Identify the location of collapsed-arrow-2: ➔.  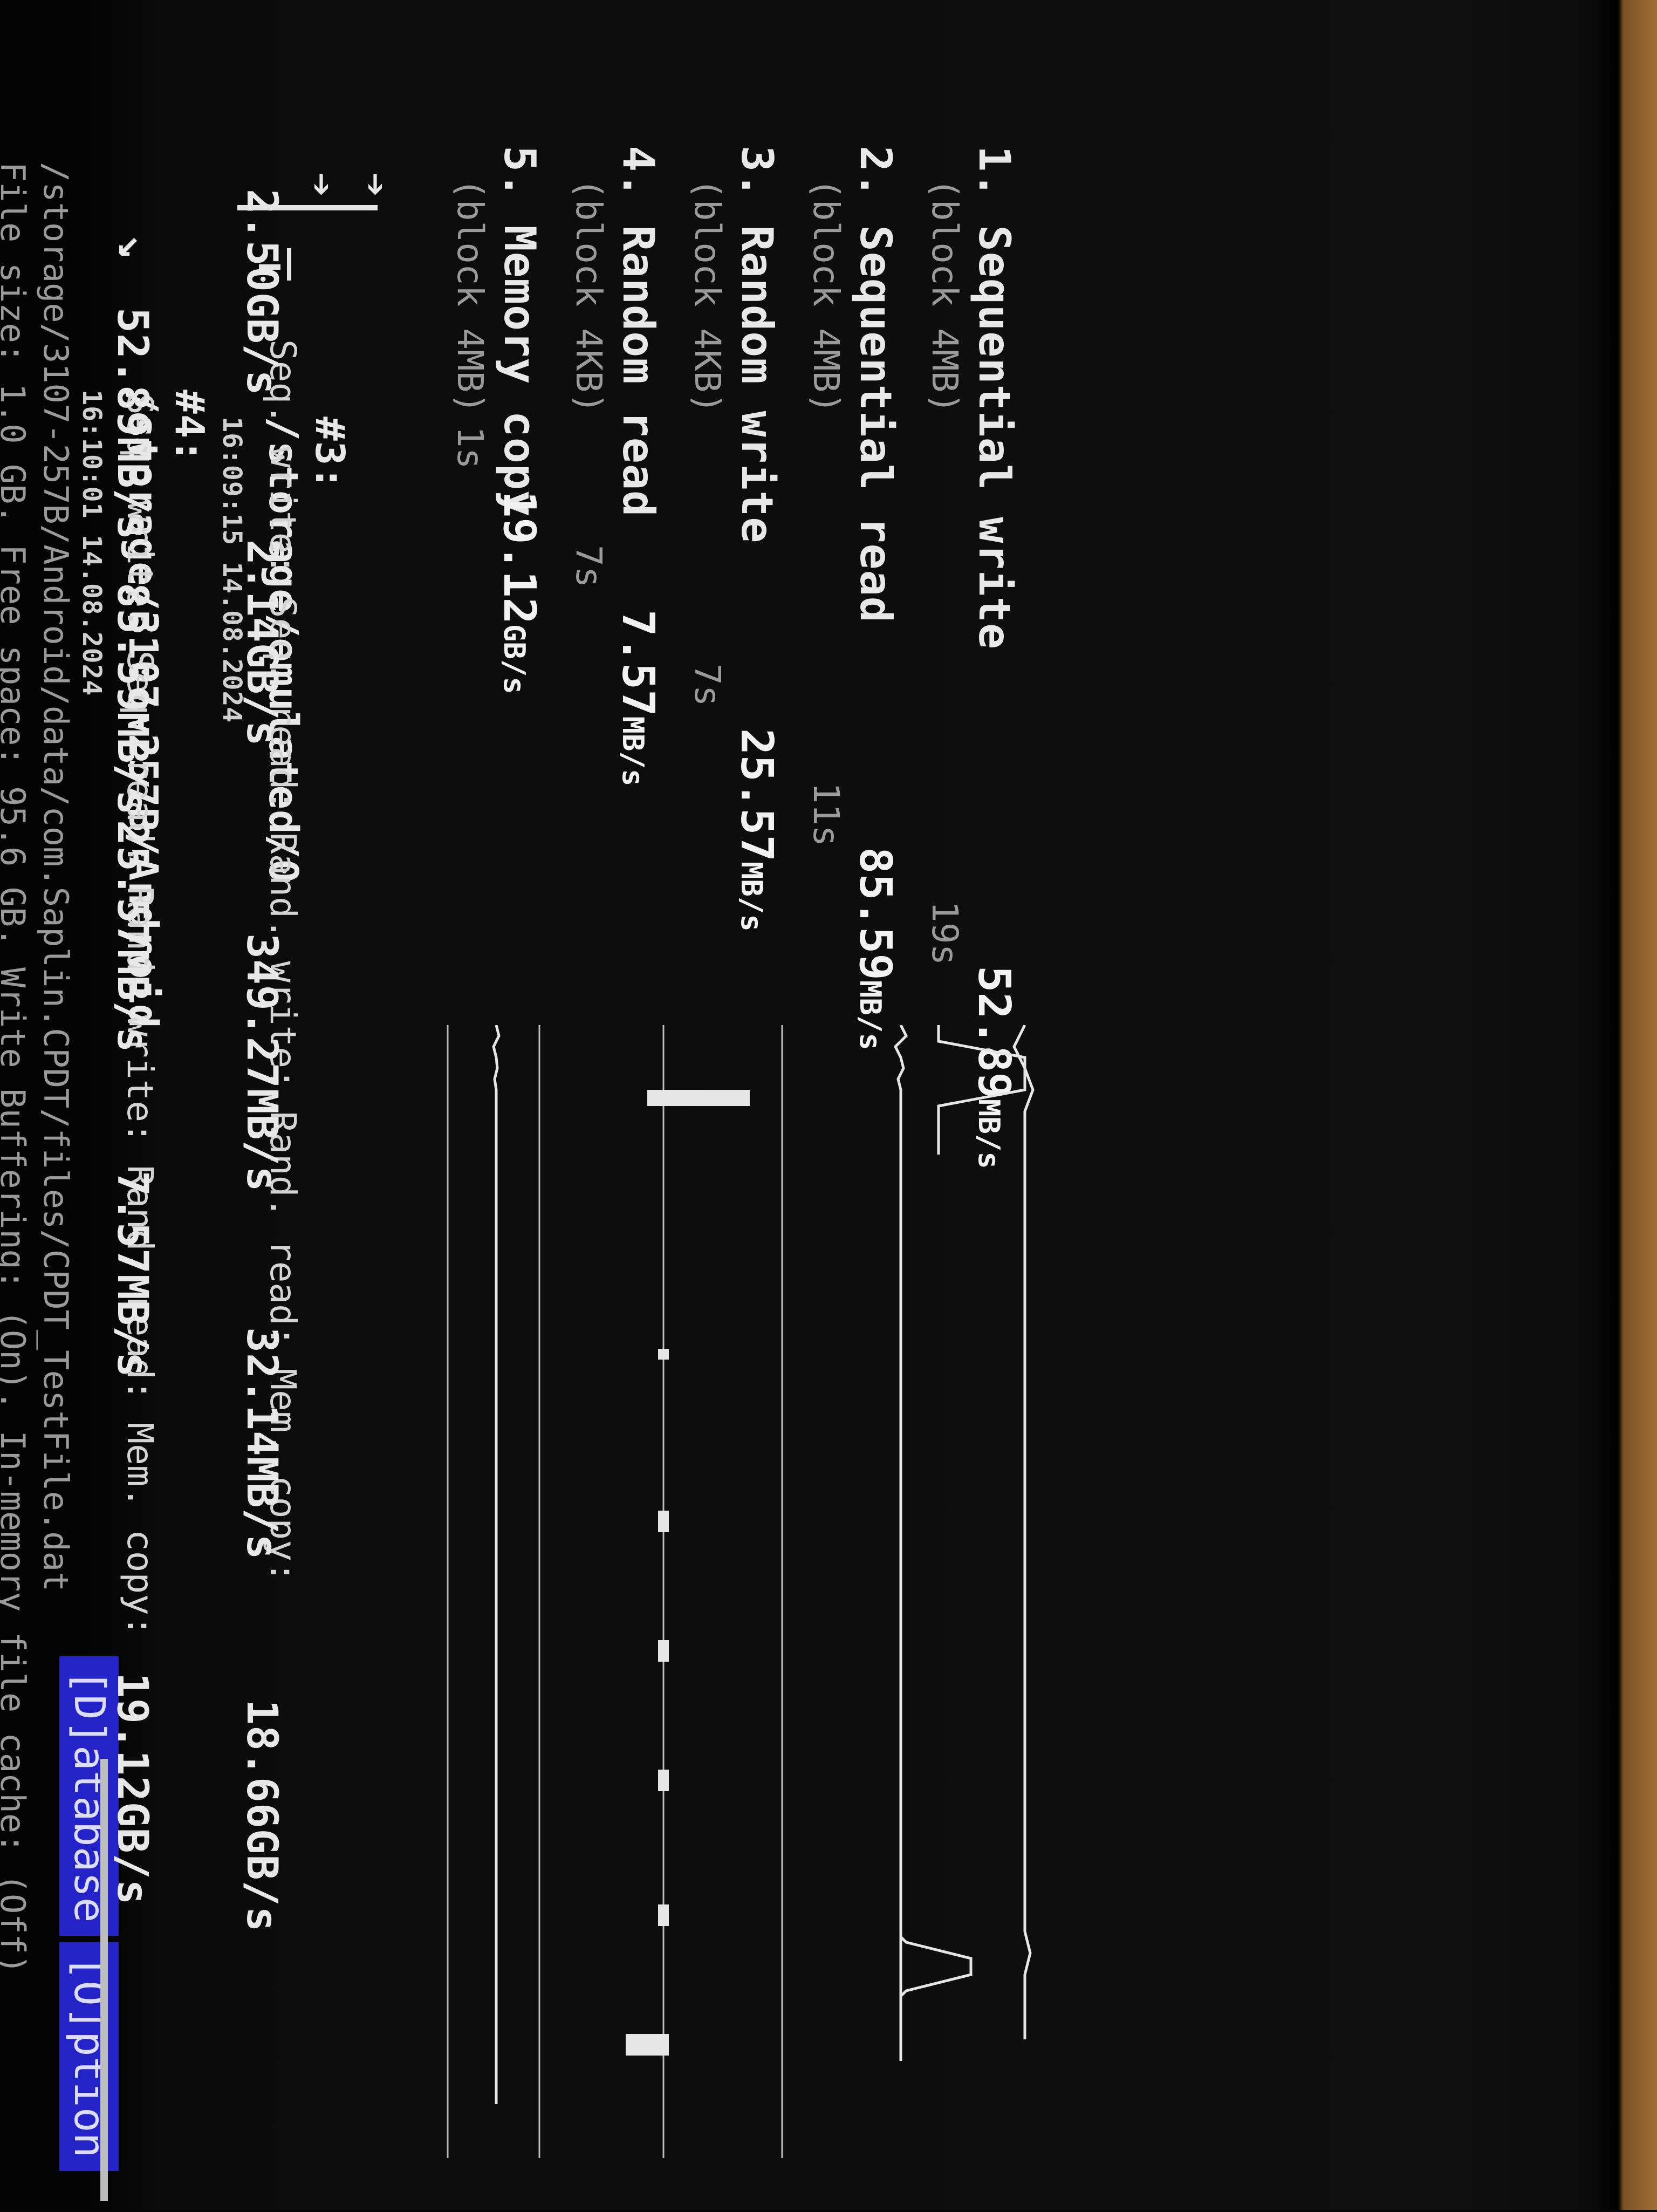
(322, 185).